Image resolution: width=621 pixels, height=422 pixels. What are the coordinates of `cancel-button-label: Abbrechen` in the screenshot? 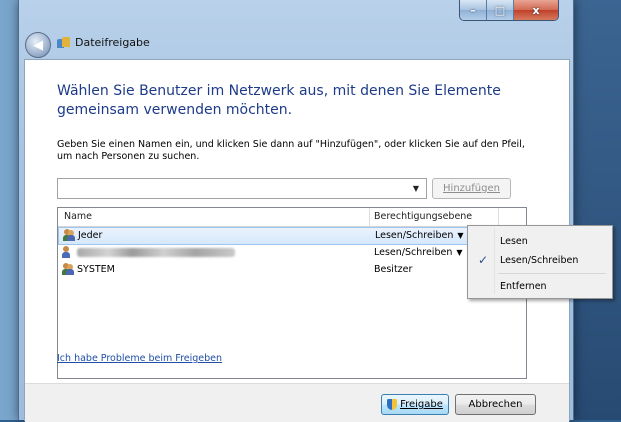 It's located at (495, 404).